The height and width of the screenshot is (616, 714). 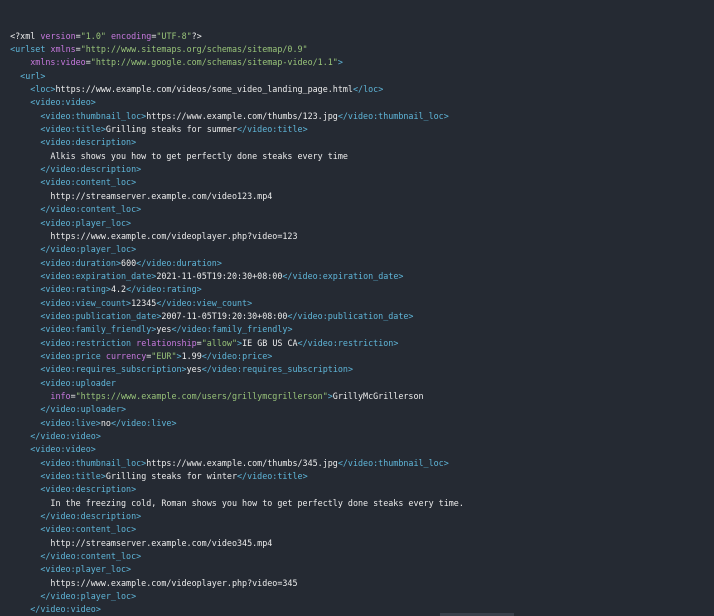 I want to click on code-token-text: IE GB US CA, so click(x=270, y=342).